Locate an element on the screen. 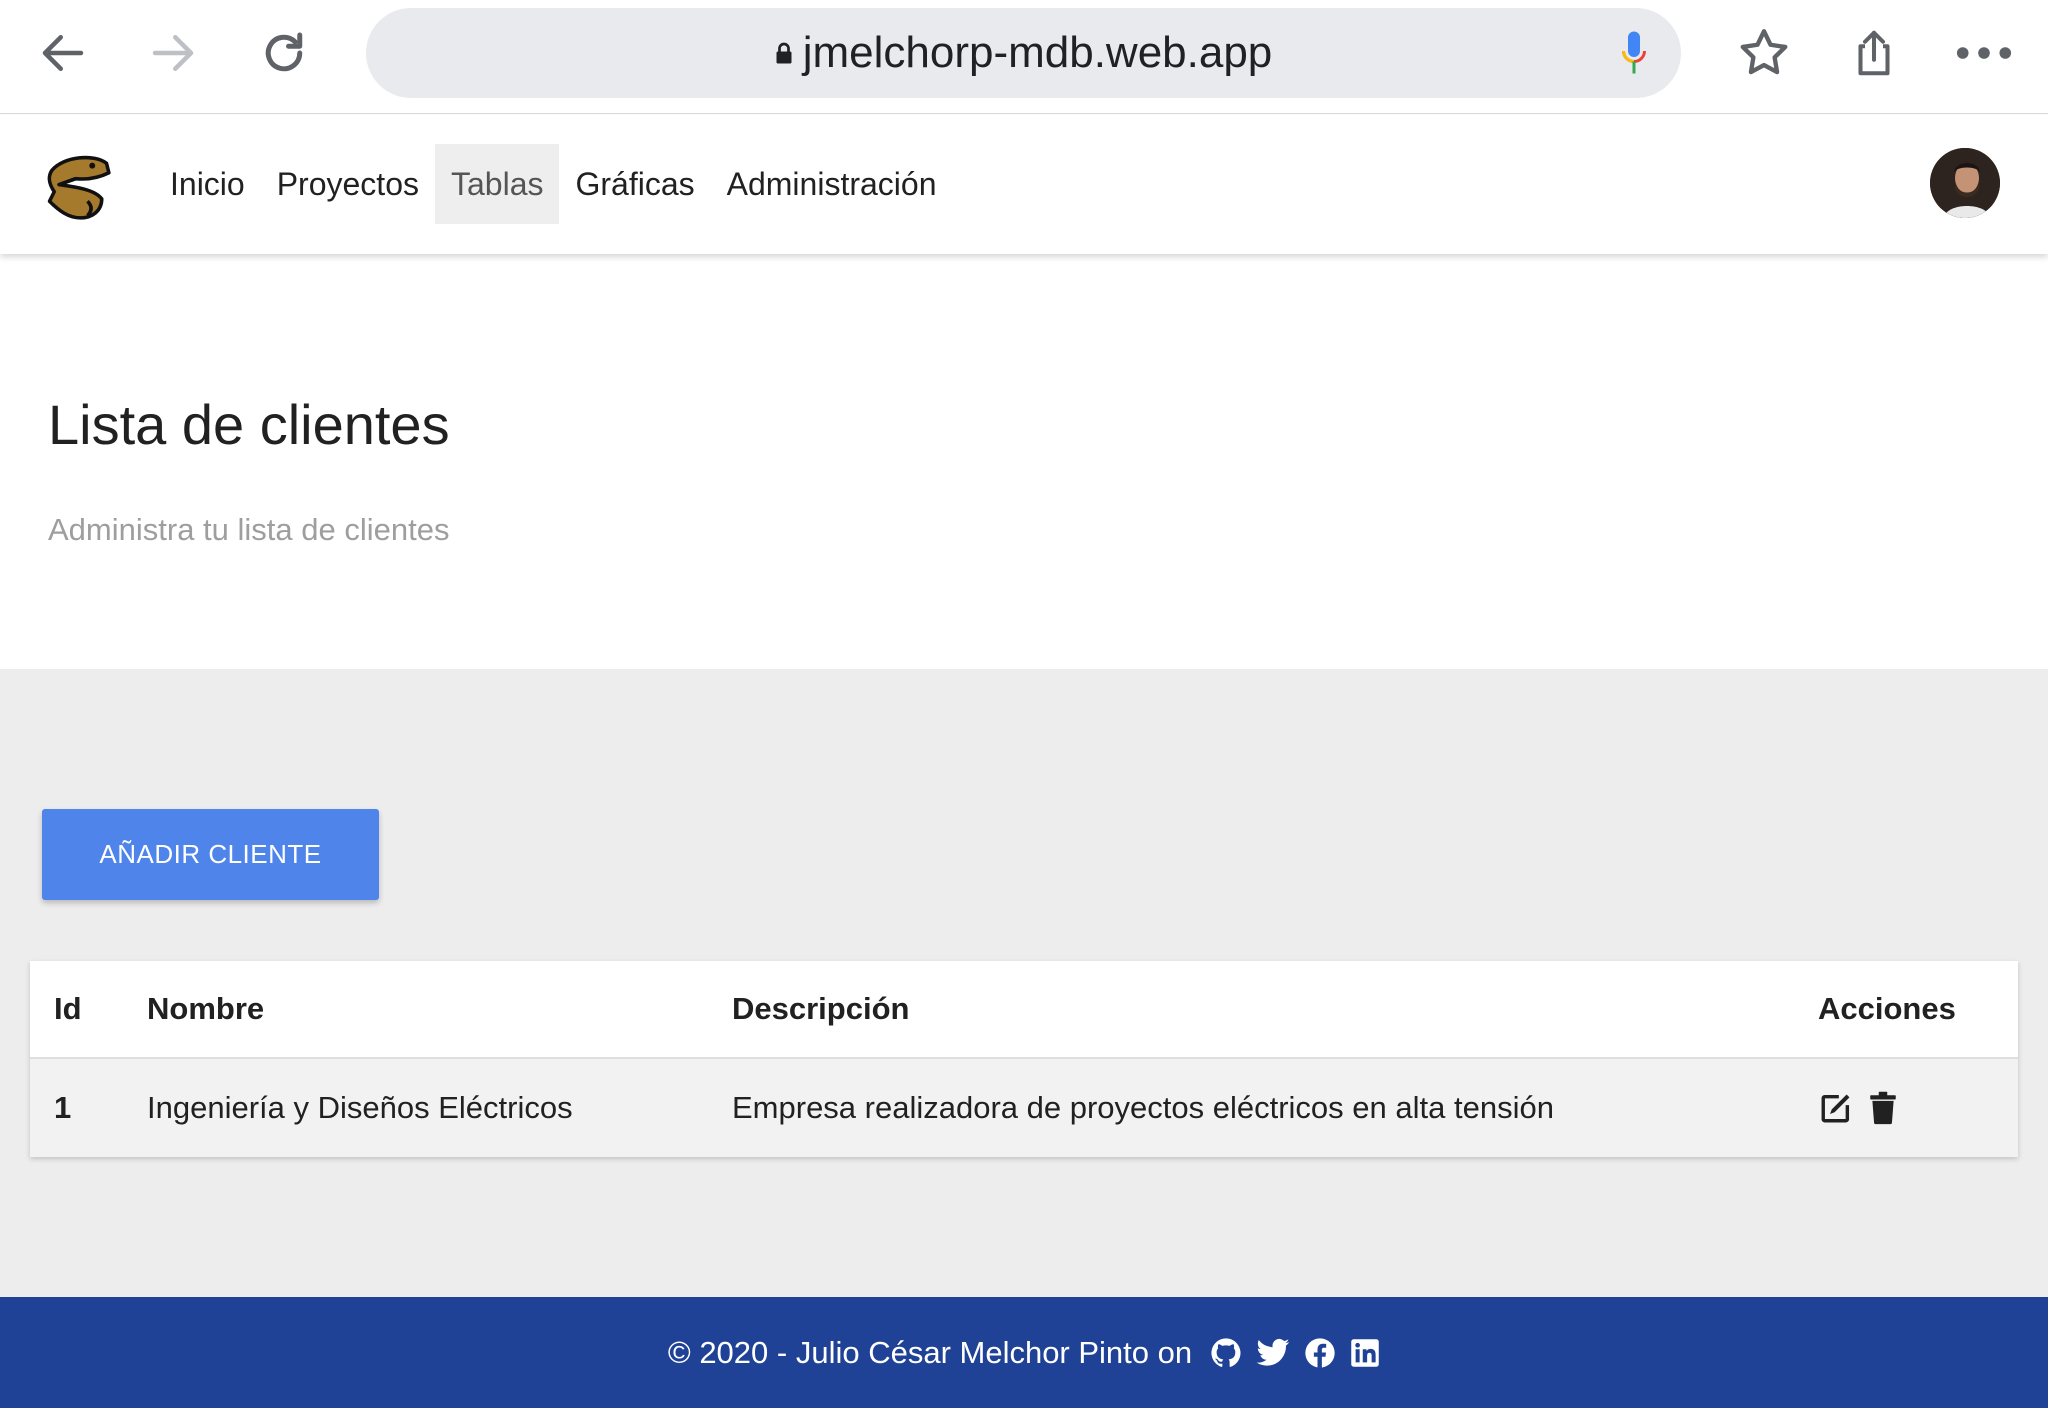  nav-item-graficas: Gráficas is located at coordinates (634, 184).